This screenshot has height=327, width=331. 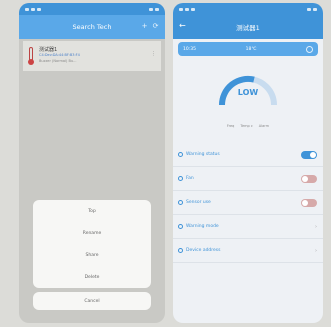 I want to click on fan-toggle, so click(x=309, y=178).